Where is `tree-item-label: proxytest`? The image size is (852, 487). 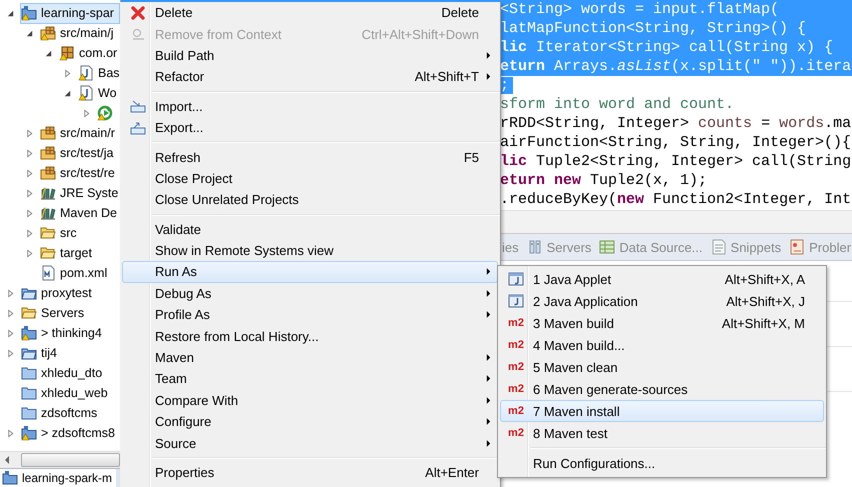 tree-item-label: proxytest is located at coordinates (66, 293).